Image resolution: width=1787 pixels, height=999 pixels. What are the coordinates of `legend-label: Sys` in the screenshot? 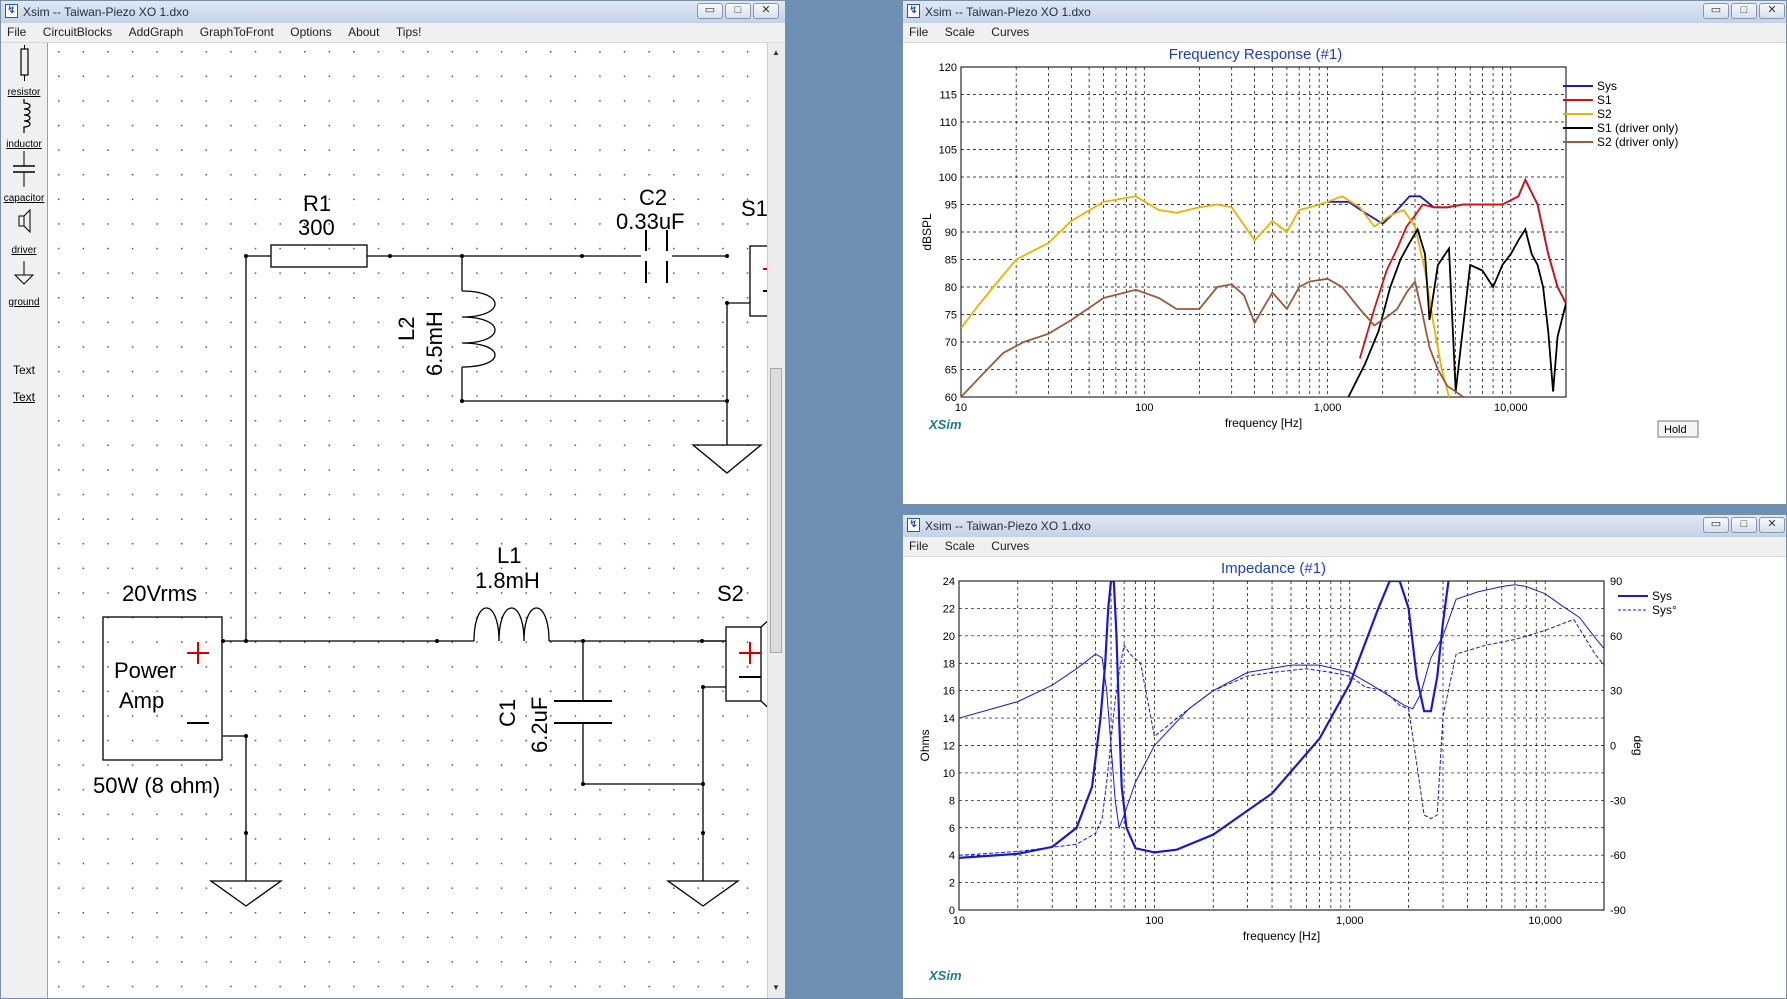 It's located at (1607, 86).